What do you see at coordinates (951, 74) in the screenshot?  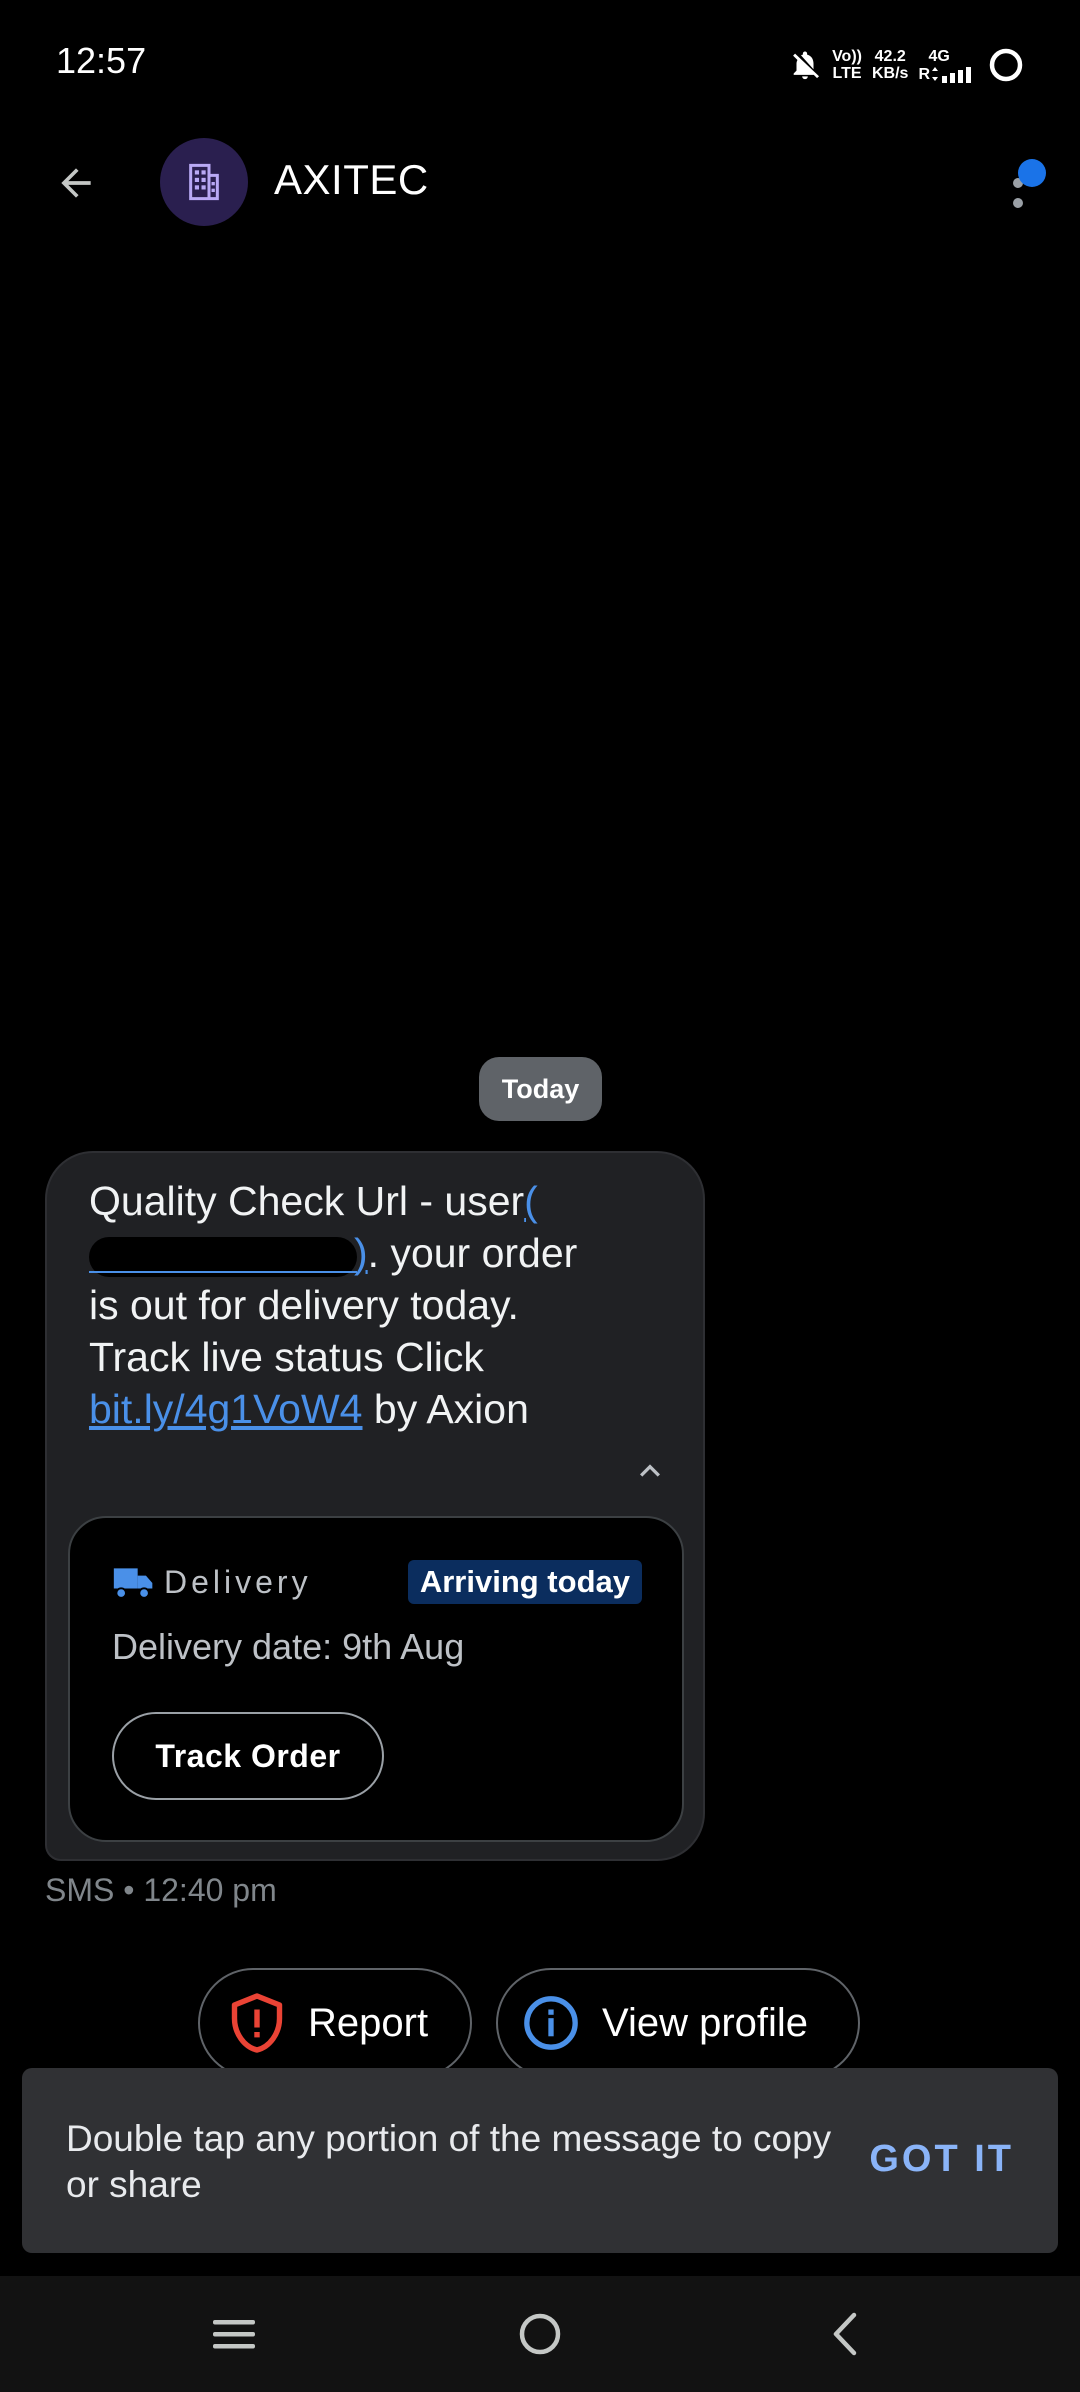 I see `signal-icon` at bounding box center [951, 74].